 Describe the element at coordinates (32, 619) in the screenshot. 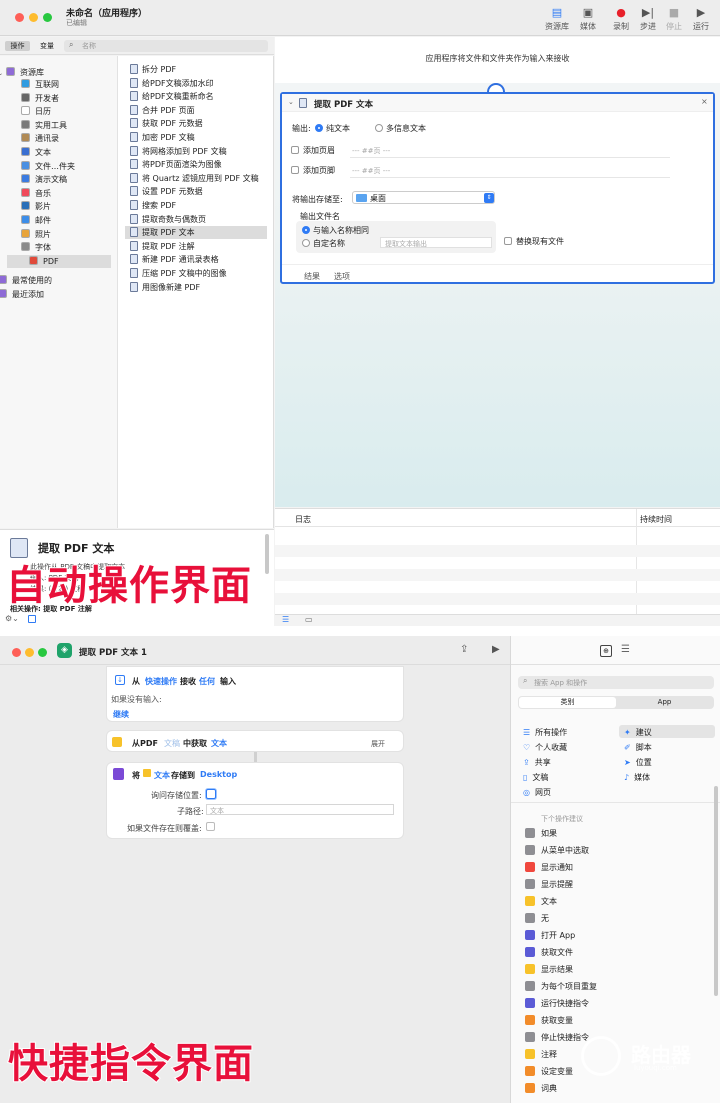

I see `info-icon` at that location.